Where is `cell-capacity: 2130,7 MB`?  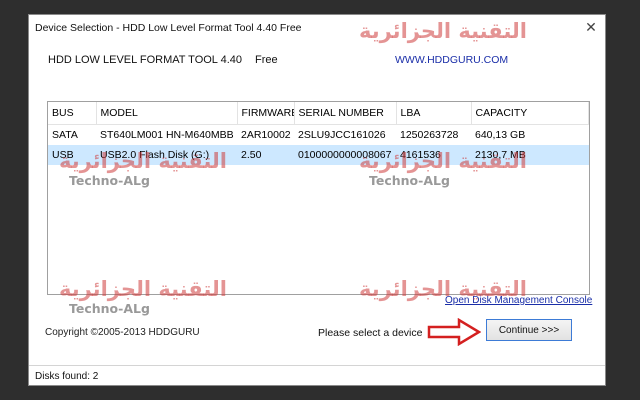
cell-capacity: 2130,7 MB is located at coordinates (530, 155).